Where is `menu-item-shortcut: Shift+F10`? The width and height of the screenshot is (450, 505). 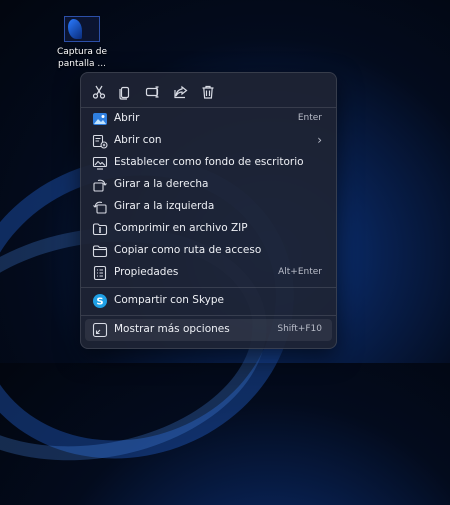 menu-item-shortcut: Shift+F10 is located at coordinates (299, 329).